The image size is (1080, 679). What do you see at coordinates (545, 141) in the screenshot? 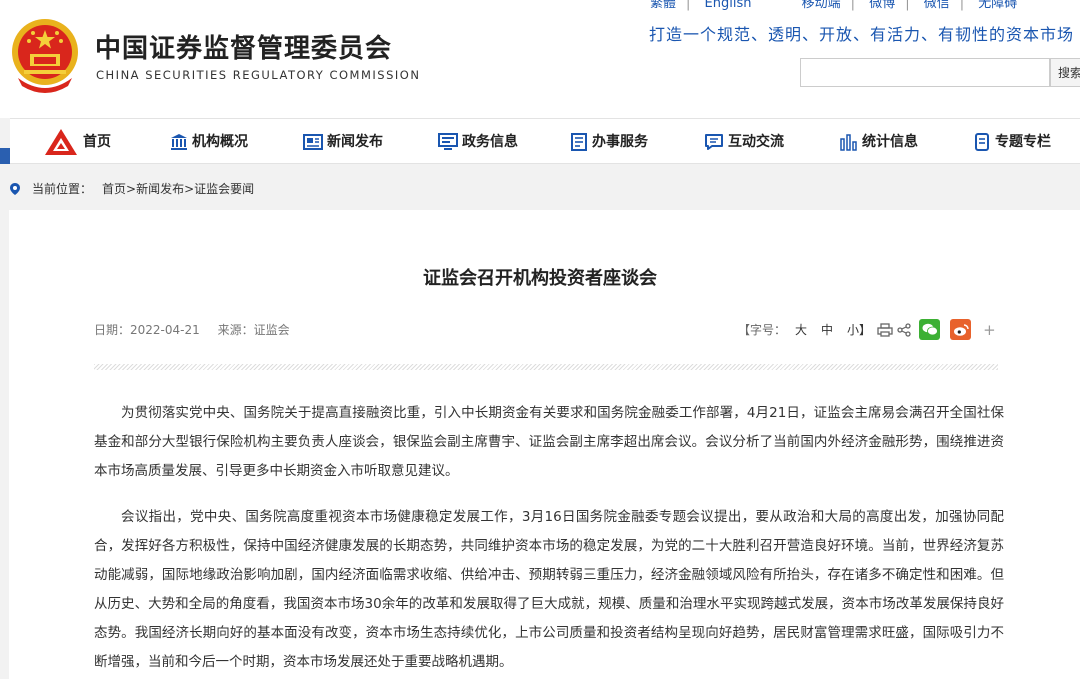
I see `main-nav: 首页 机构概况 新闻发布 政务信息 办事服务 互动交流 统计信息 专题专栏` at bounding box center [545, 141].